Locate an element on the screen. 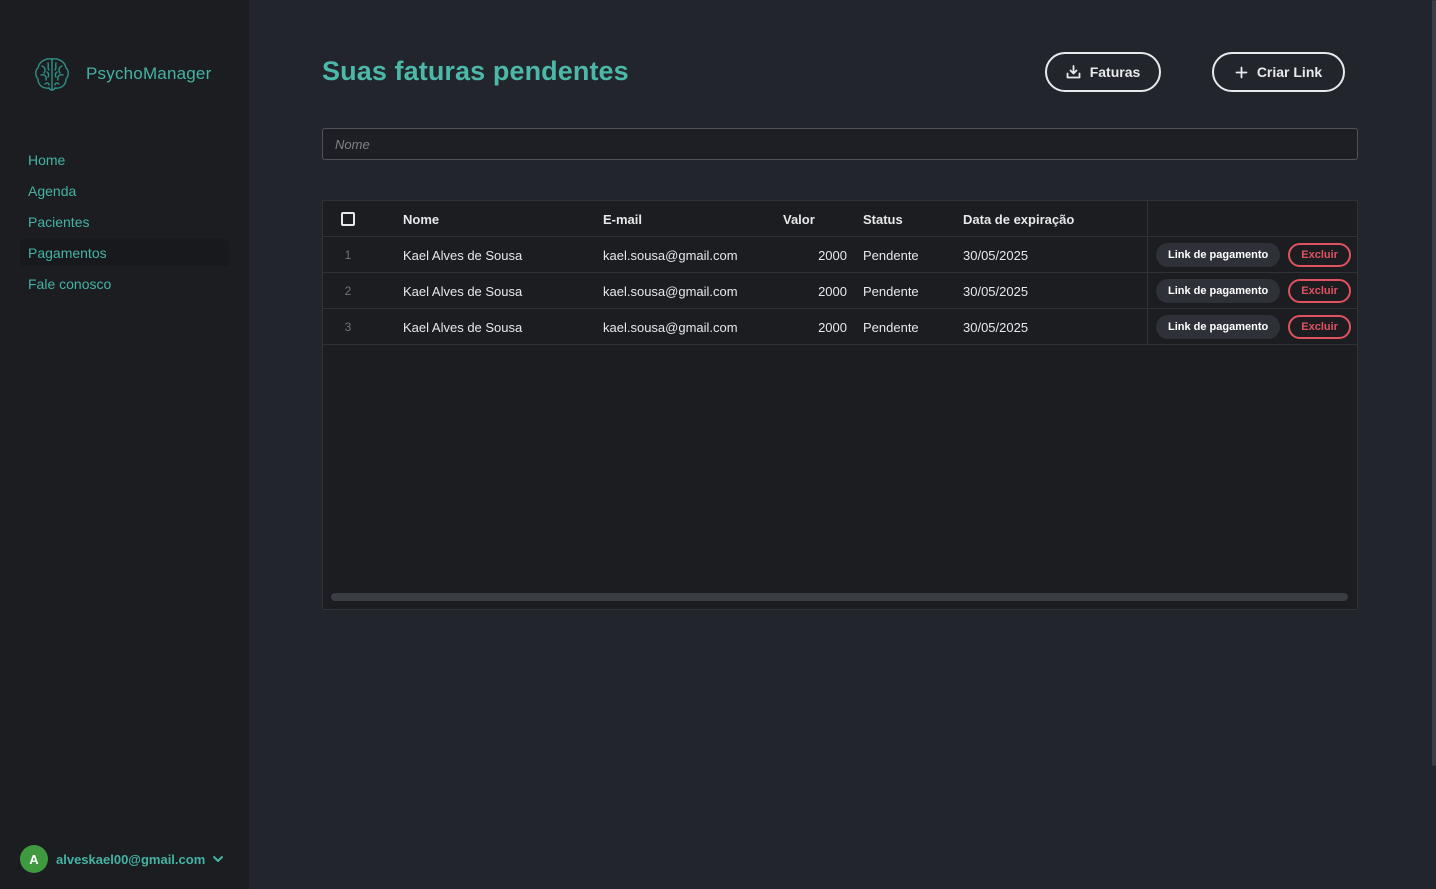  select-all-cell is located at coordinates (348, 219).